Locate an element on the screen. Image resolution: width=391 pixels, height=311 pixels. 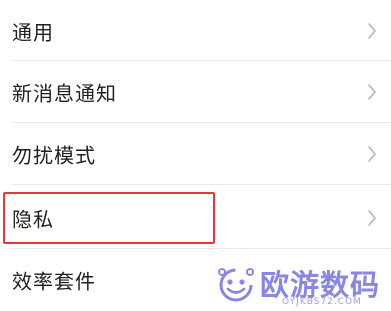
divider is located at coordinates (201, 184).